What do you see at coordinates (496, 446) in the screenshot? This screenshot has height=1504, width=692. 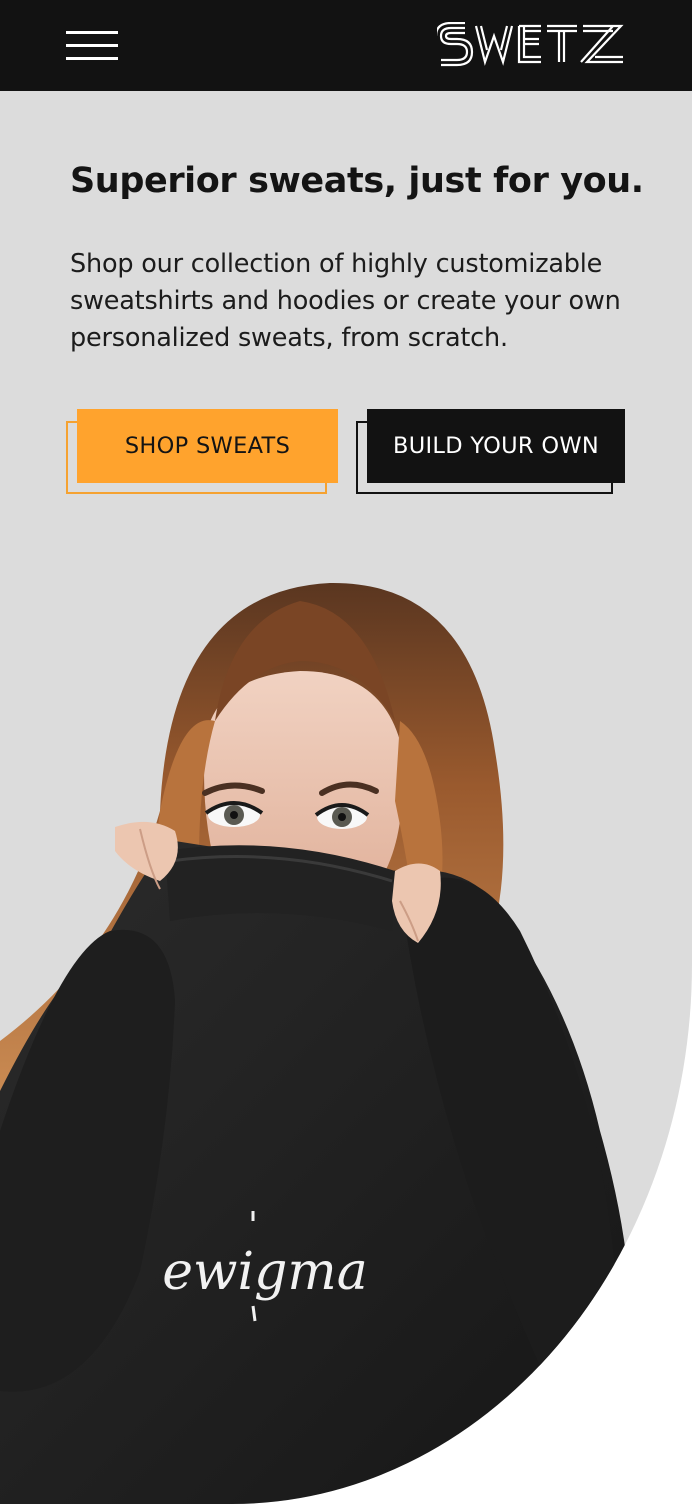 I see `build-your-own-button: BUILD YOUR OWN` at bounding box center [496, 446].